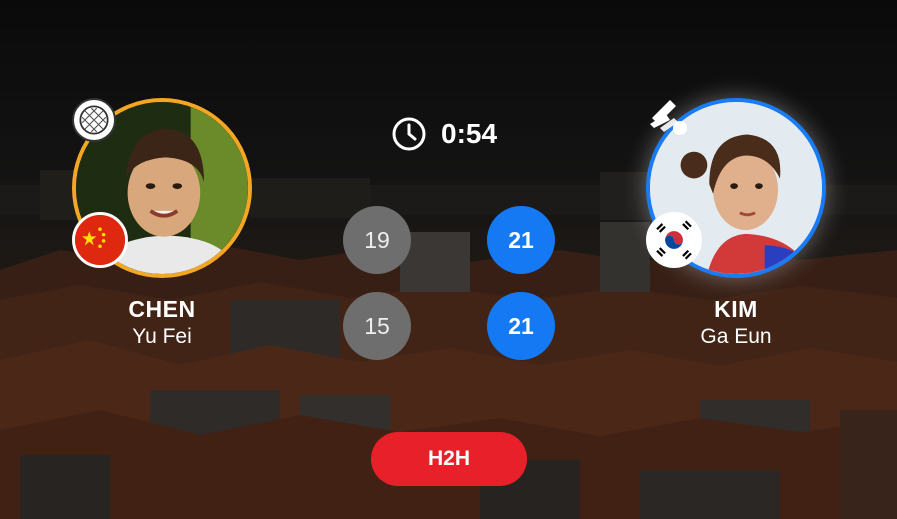 The image size is (897, 519). What do you see at coordinates (449, 459) in the screenshot?
I see `h2h-button: H2H` at bounding box center [449, 459].